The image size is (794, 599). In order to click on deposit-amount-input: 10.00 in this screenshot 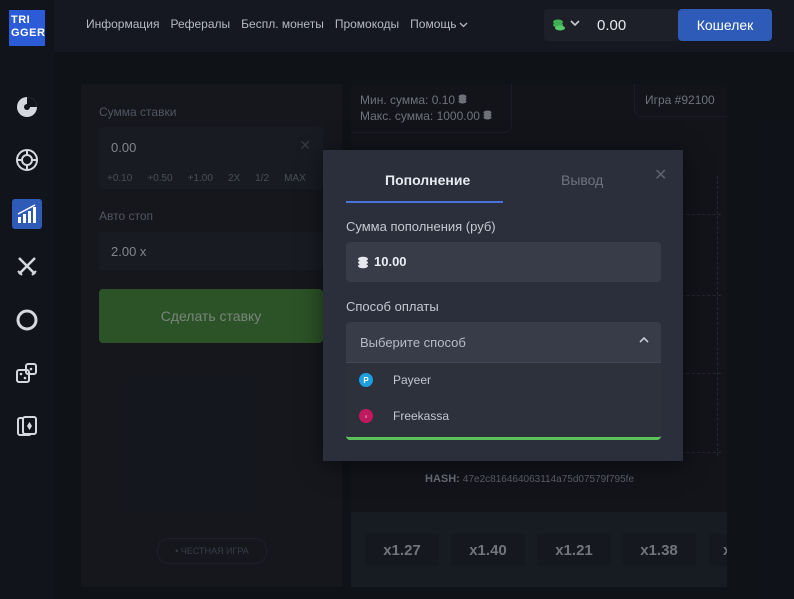, I will do `click(503, 262)`.